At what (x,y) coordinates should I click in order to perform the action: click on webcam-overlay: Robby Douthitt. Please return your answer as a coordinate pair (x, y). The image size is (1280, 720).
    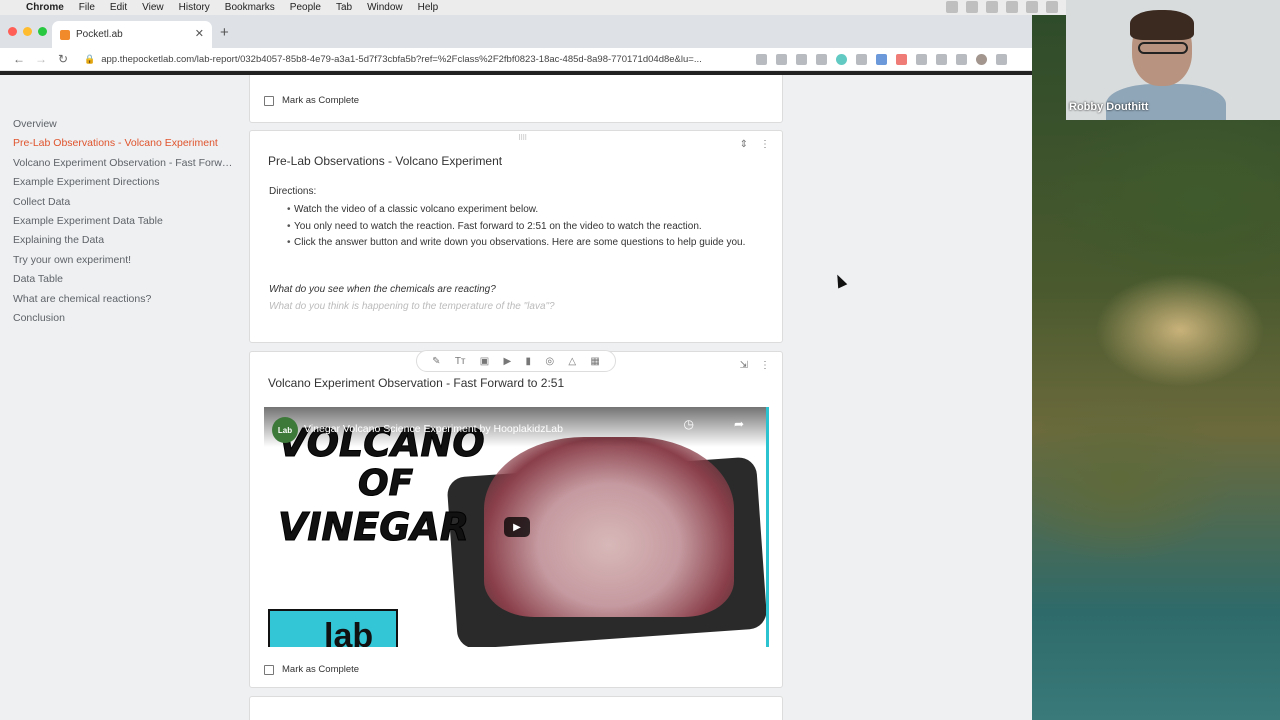
    Looking at the image, I should click on (1173, 60).